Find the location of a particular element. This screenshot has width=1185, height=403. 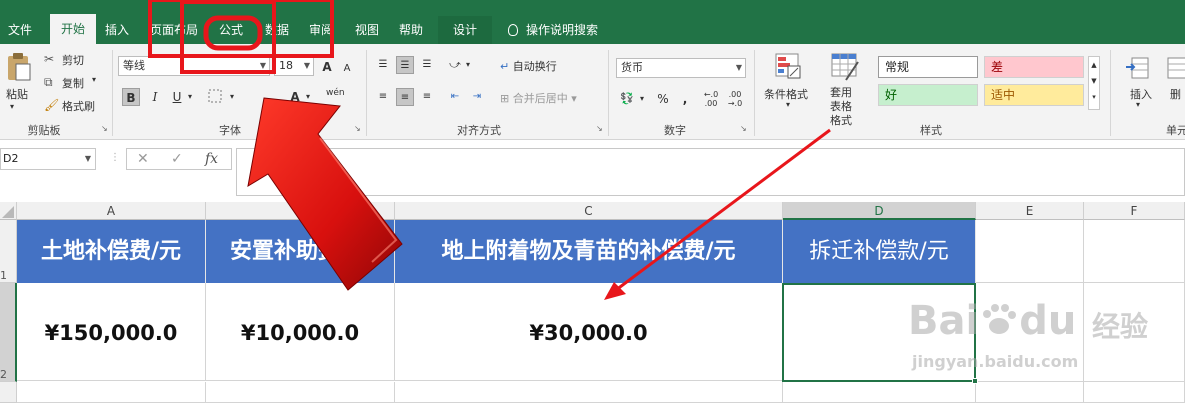

number-launcher-icon: ↘ is located at coordinates (743, 128).